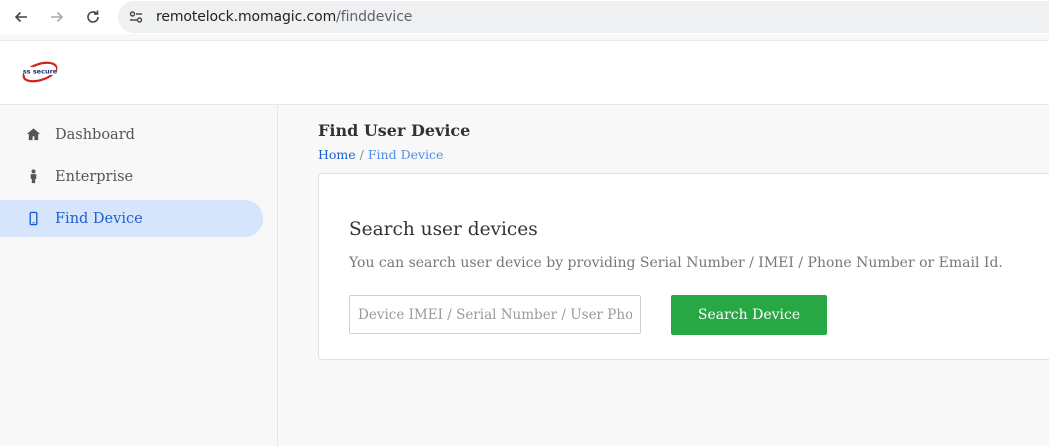 The height and width of the screenshot is (446, 1049). I want to click on breadcrumb-current: Find Device, so click(405, 154).